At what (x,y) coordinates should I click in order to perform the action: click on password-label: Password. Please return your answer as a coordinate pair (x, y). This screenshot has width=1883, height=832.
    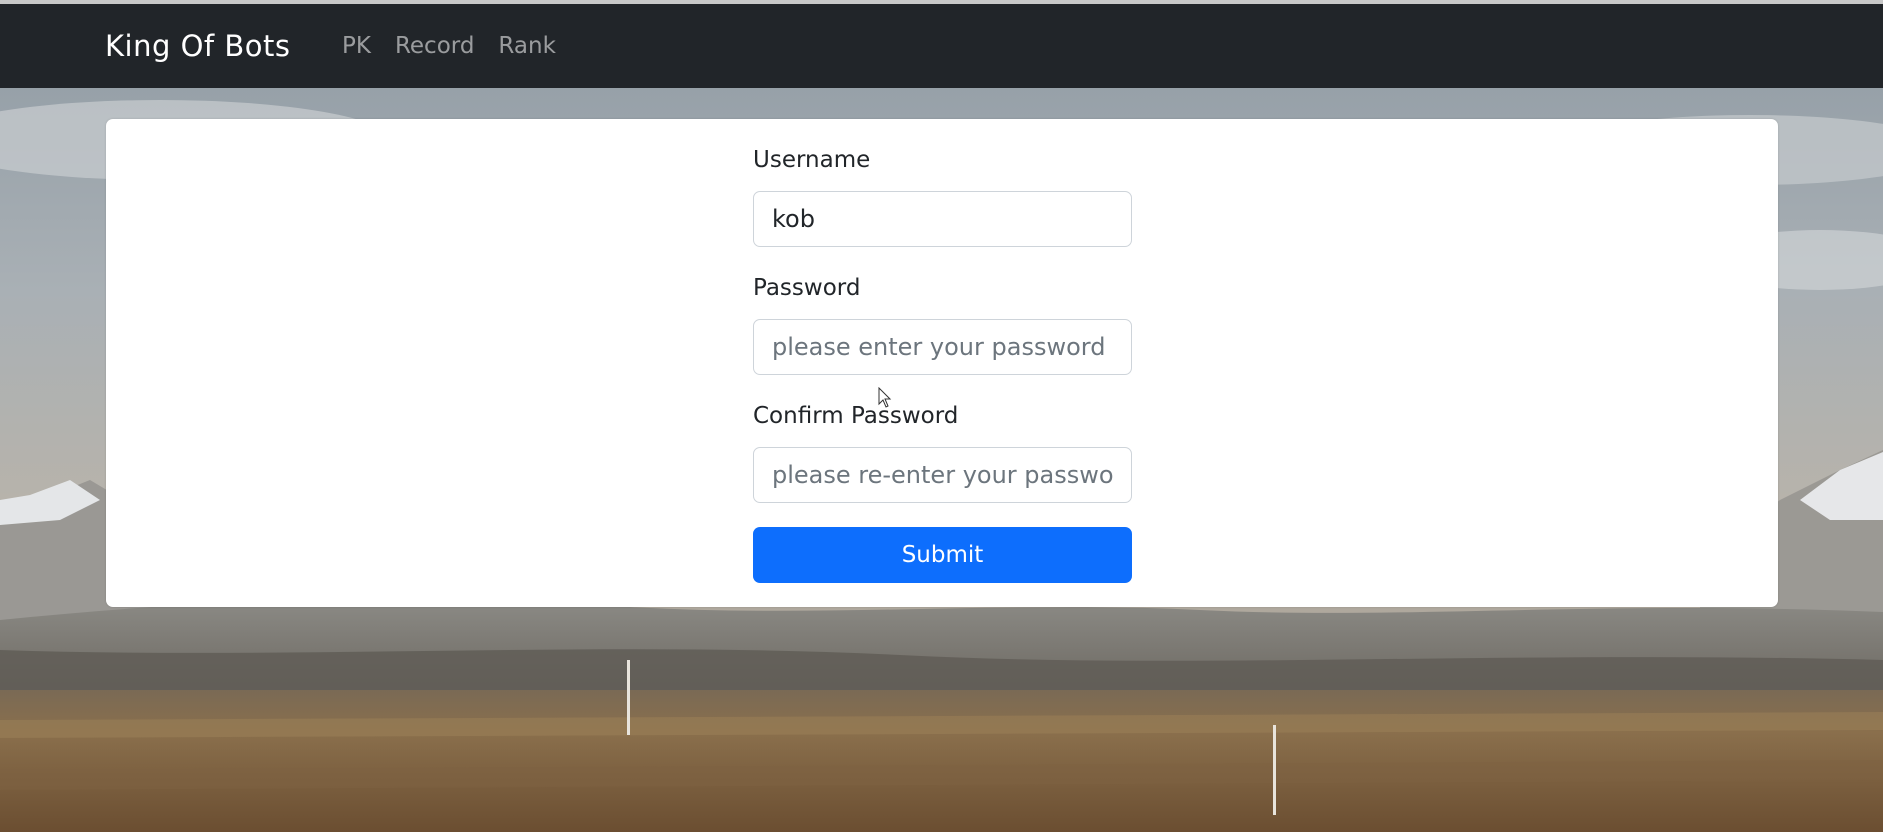
    Looking at the image, I should click on (807, 288).